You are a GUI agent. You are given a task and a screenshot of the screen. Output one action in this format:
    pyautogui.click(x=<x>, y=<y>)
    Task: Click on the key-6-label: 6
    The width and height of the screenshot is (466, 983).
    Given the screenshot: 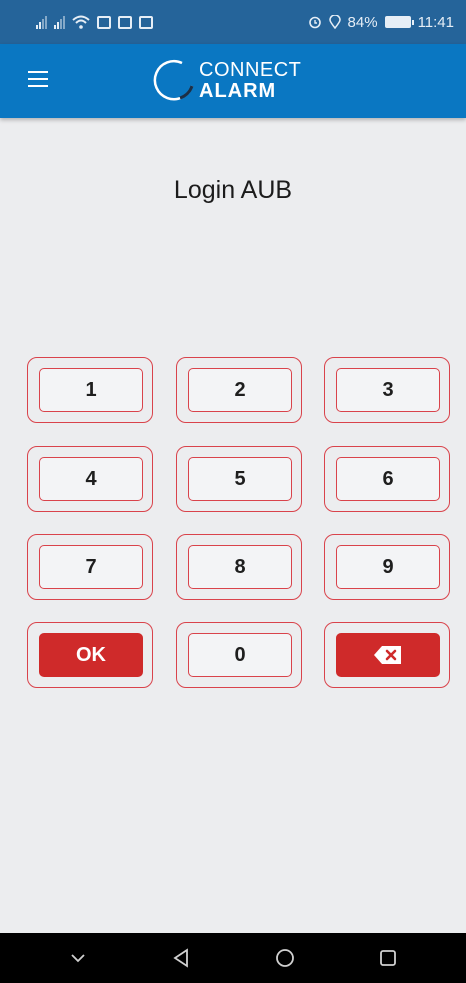 What is the action you would take?
    pyautogui.click(x=388, y=479)
    